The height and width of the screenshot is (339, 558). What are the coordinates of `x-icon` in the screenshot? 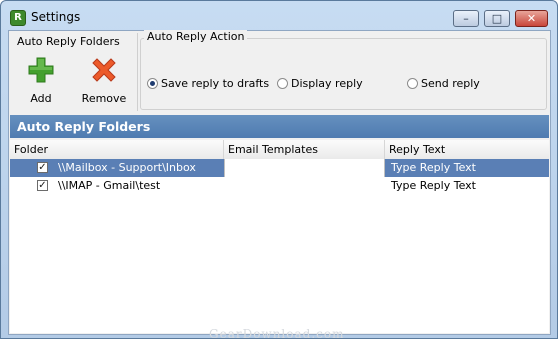 It's located at (104, 70).